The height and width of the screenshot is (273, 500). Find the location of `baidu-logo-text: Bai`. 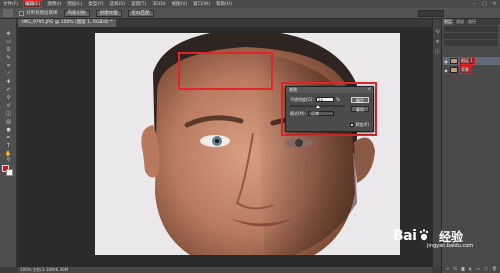

baidu-logo-text: Bai is located at coordinates (405, 236).